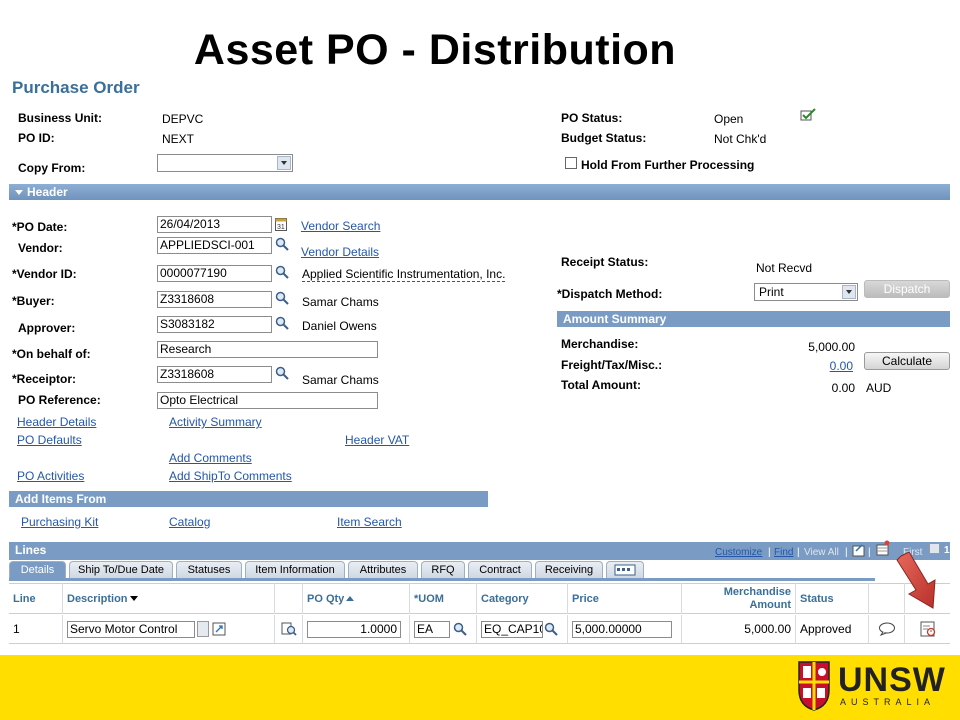 This screenshot has height=720, width=960. What do you see at coordinates (37, 569) in the screenshot?
I see `tab-details: Details` at bounding box center [37, 569].